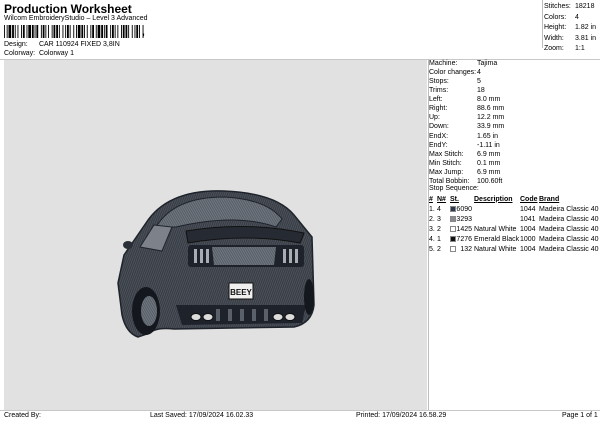 The height and width of the screenshot is (424, 600). Describe the element at coordinates (434, 118) in the screenshot. I see `info-label: Up:` at that location.